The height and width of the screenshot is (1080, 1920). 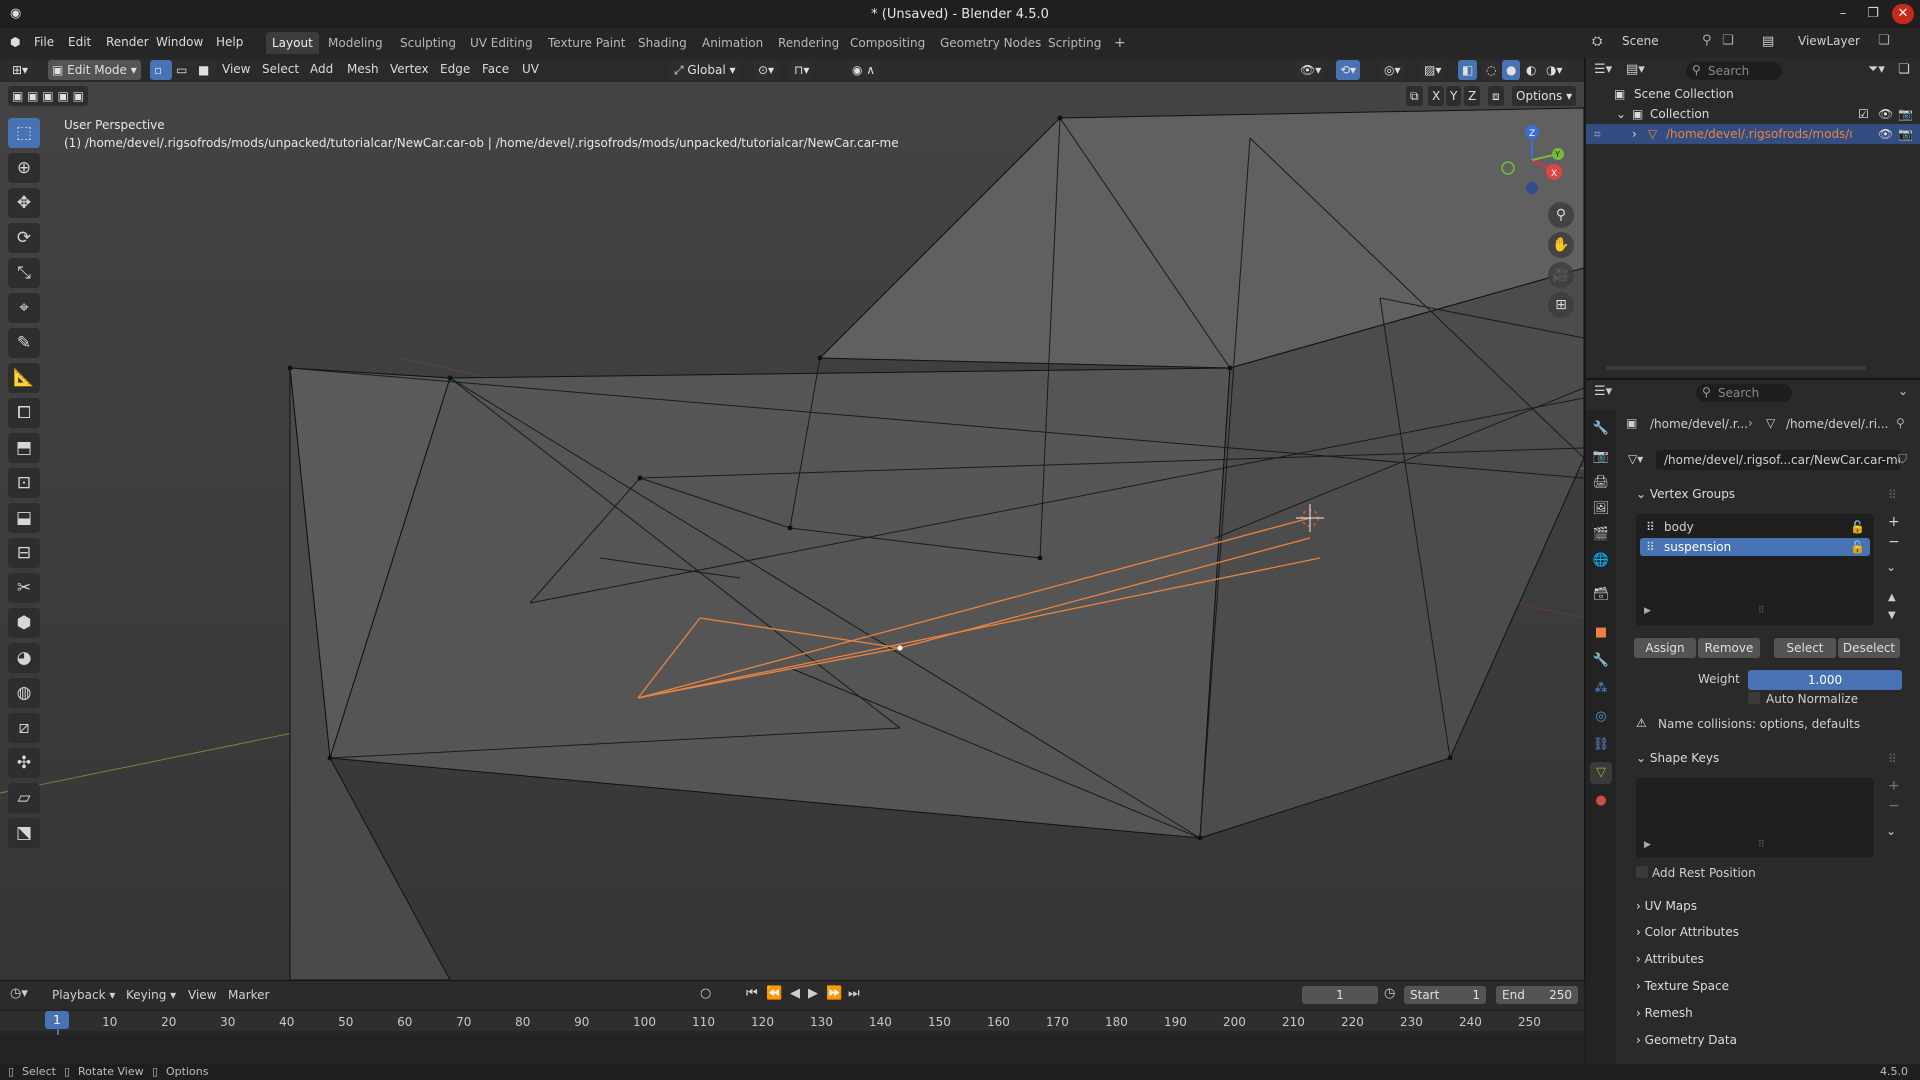 I want to click on inset-tool-icon: ⊡, so click(x=24, y=483).